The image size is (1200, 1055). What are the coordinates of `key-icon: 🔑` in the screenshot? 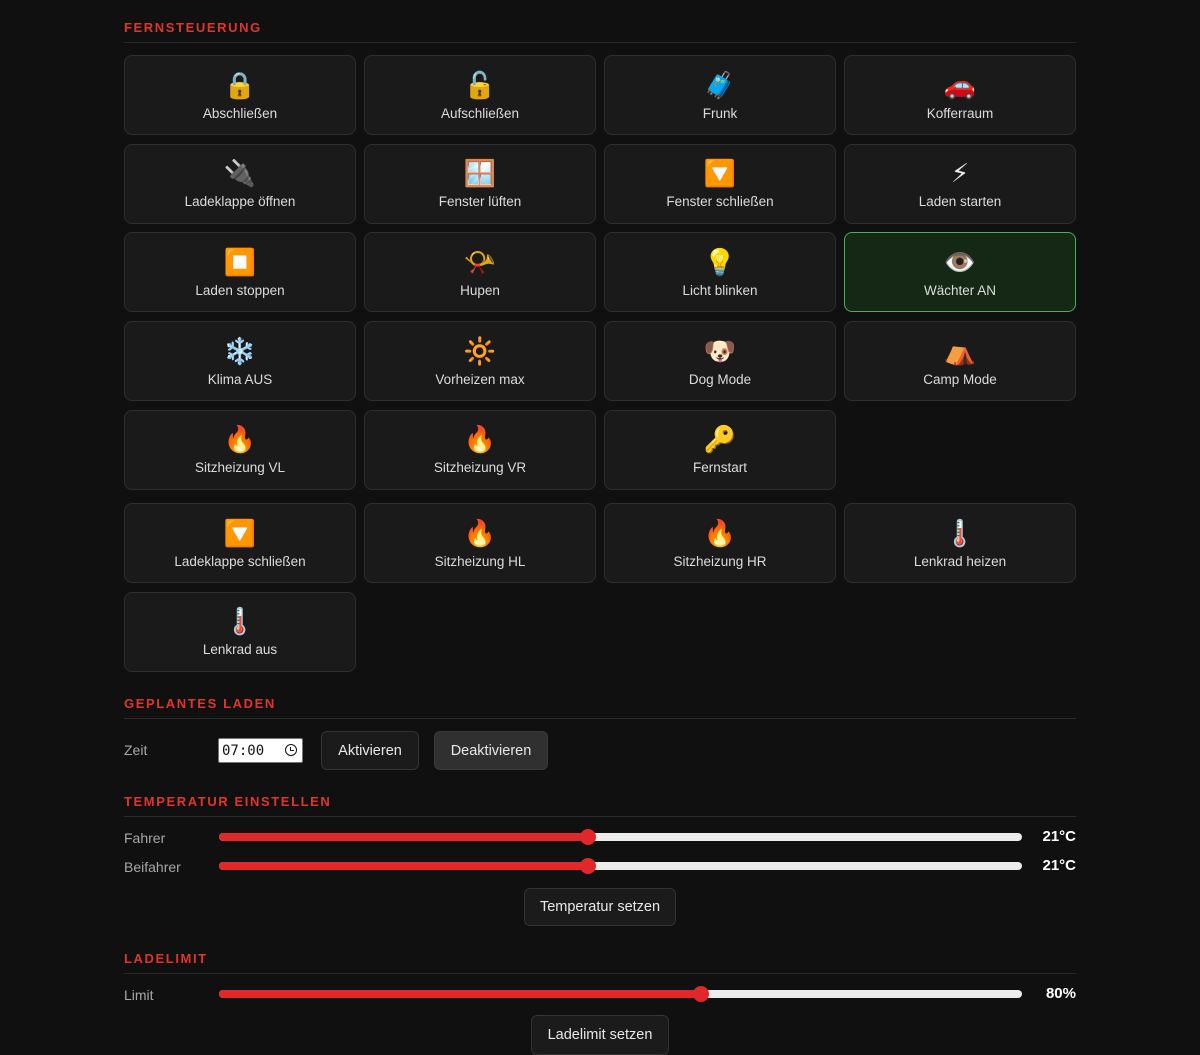 It's located at (720, 440).